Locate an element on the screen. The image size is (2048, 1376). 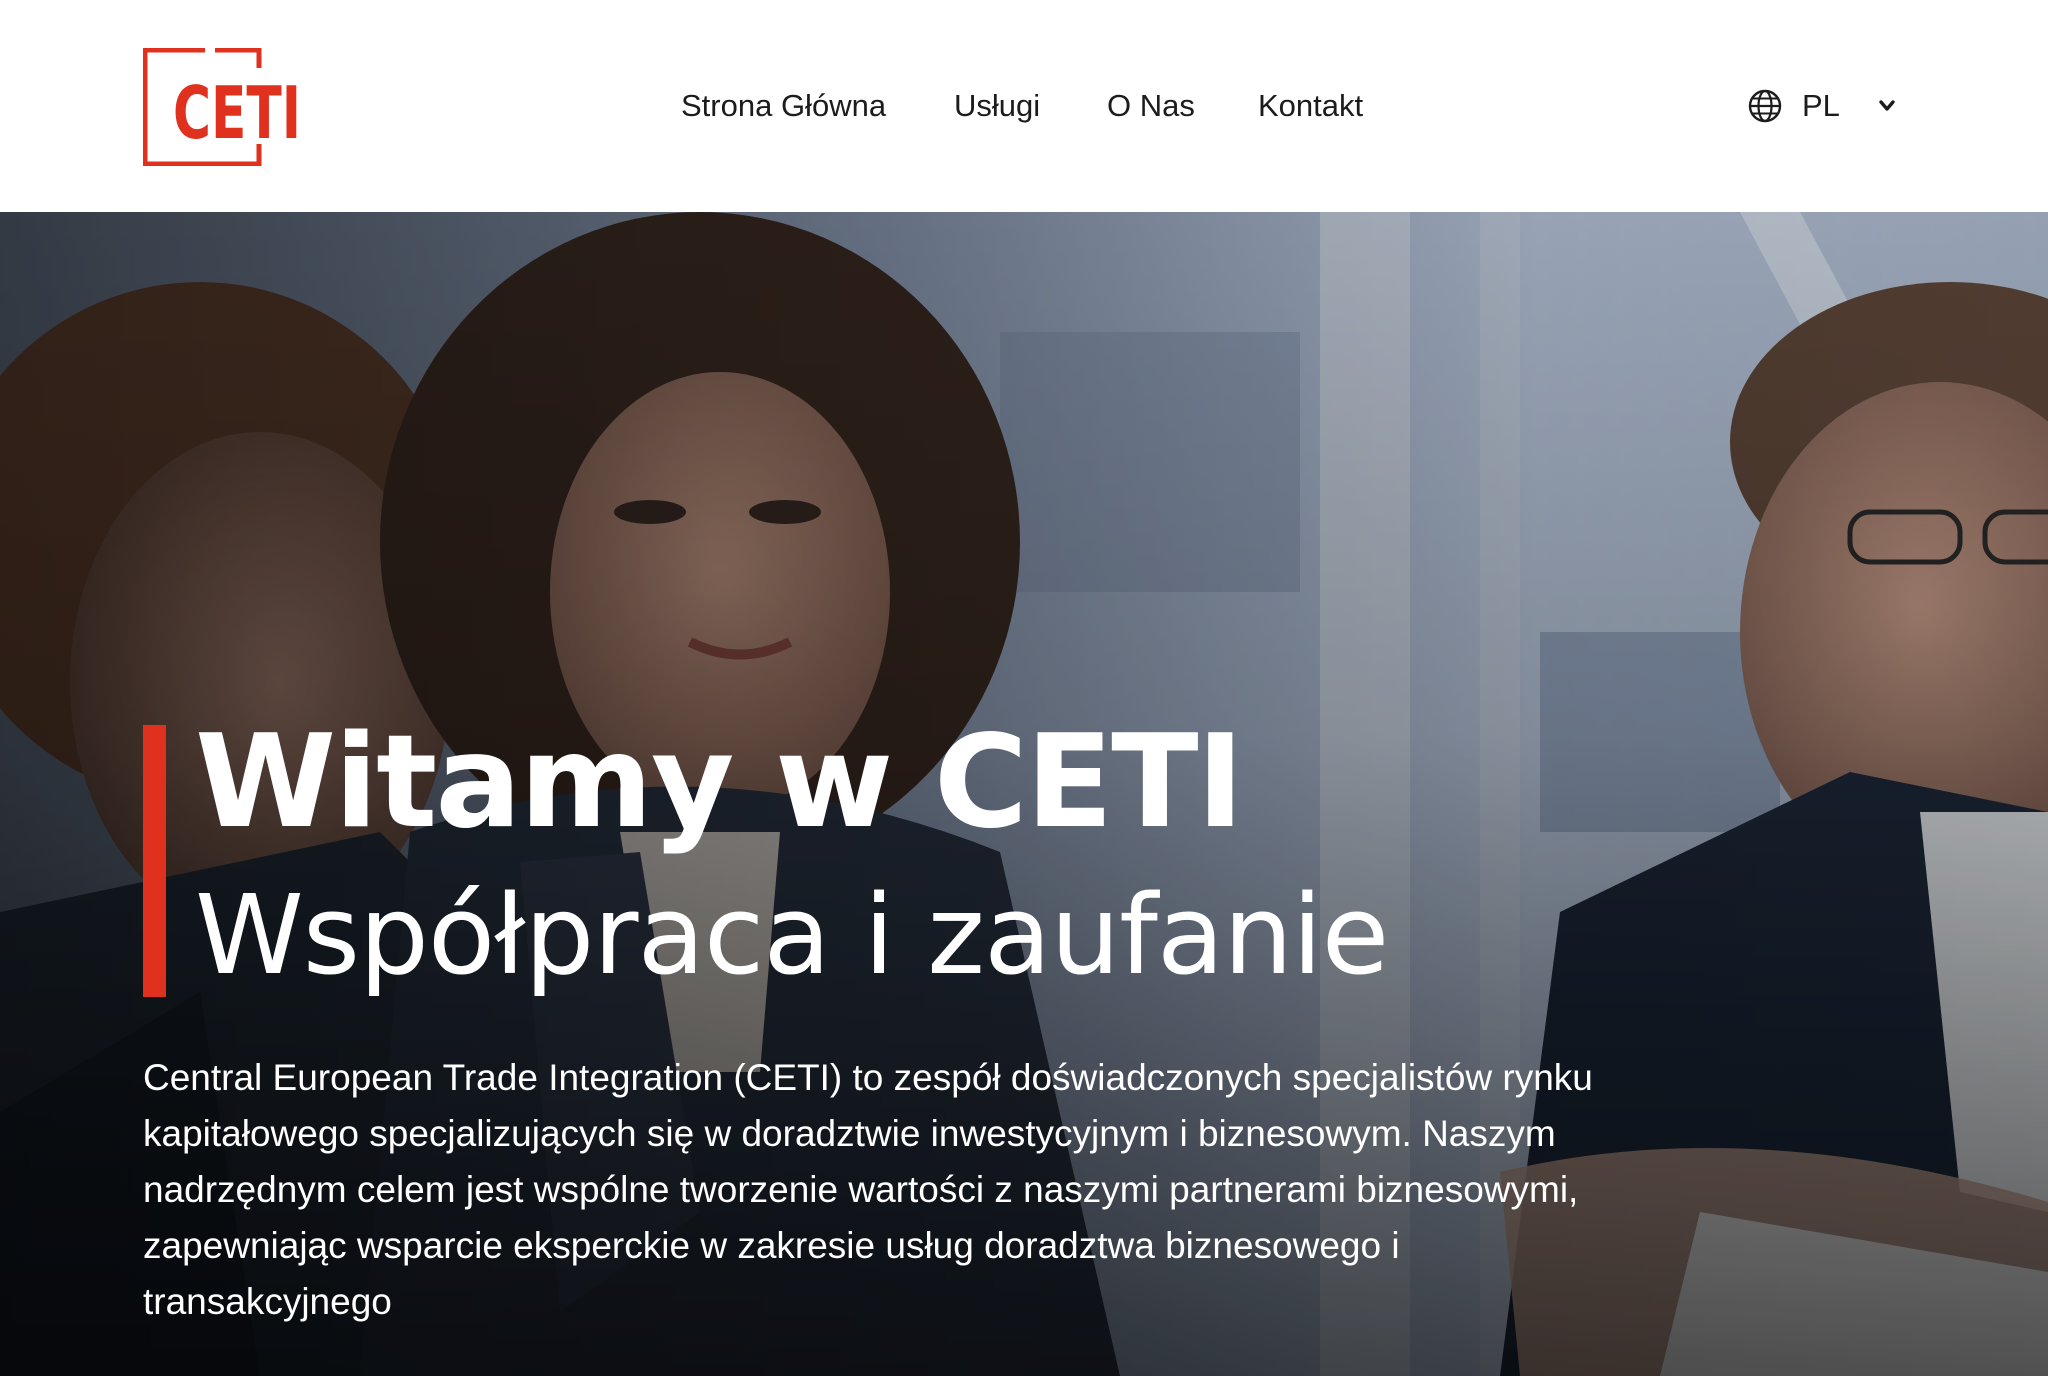
main-nav: Strona Główna Usługi O Nas Kontakt is located at coordinates (1024, 106).